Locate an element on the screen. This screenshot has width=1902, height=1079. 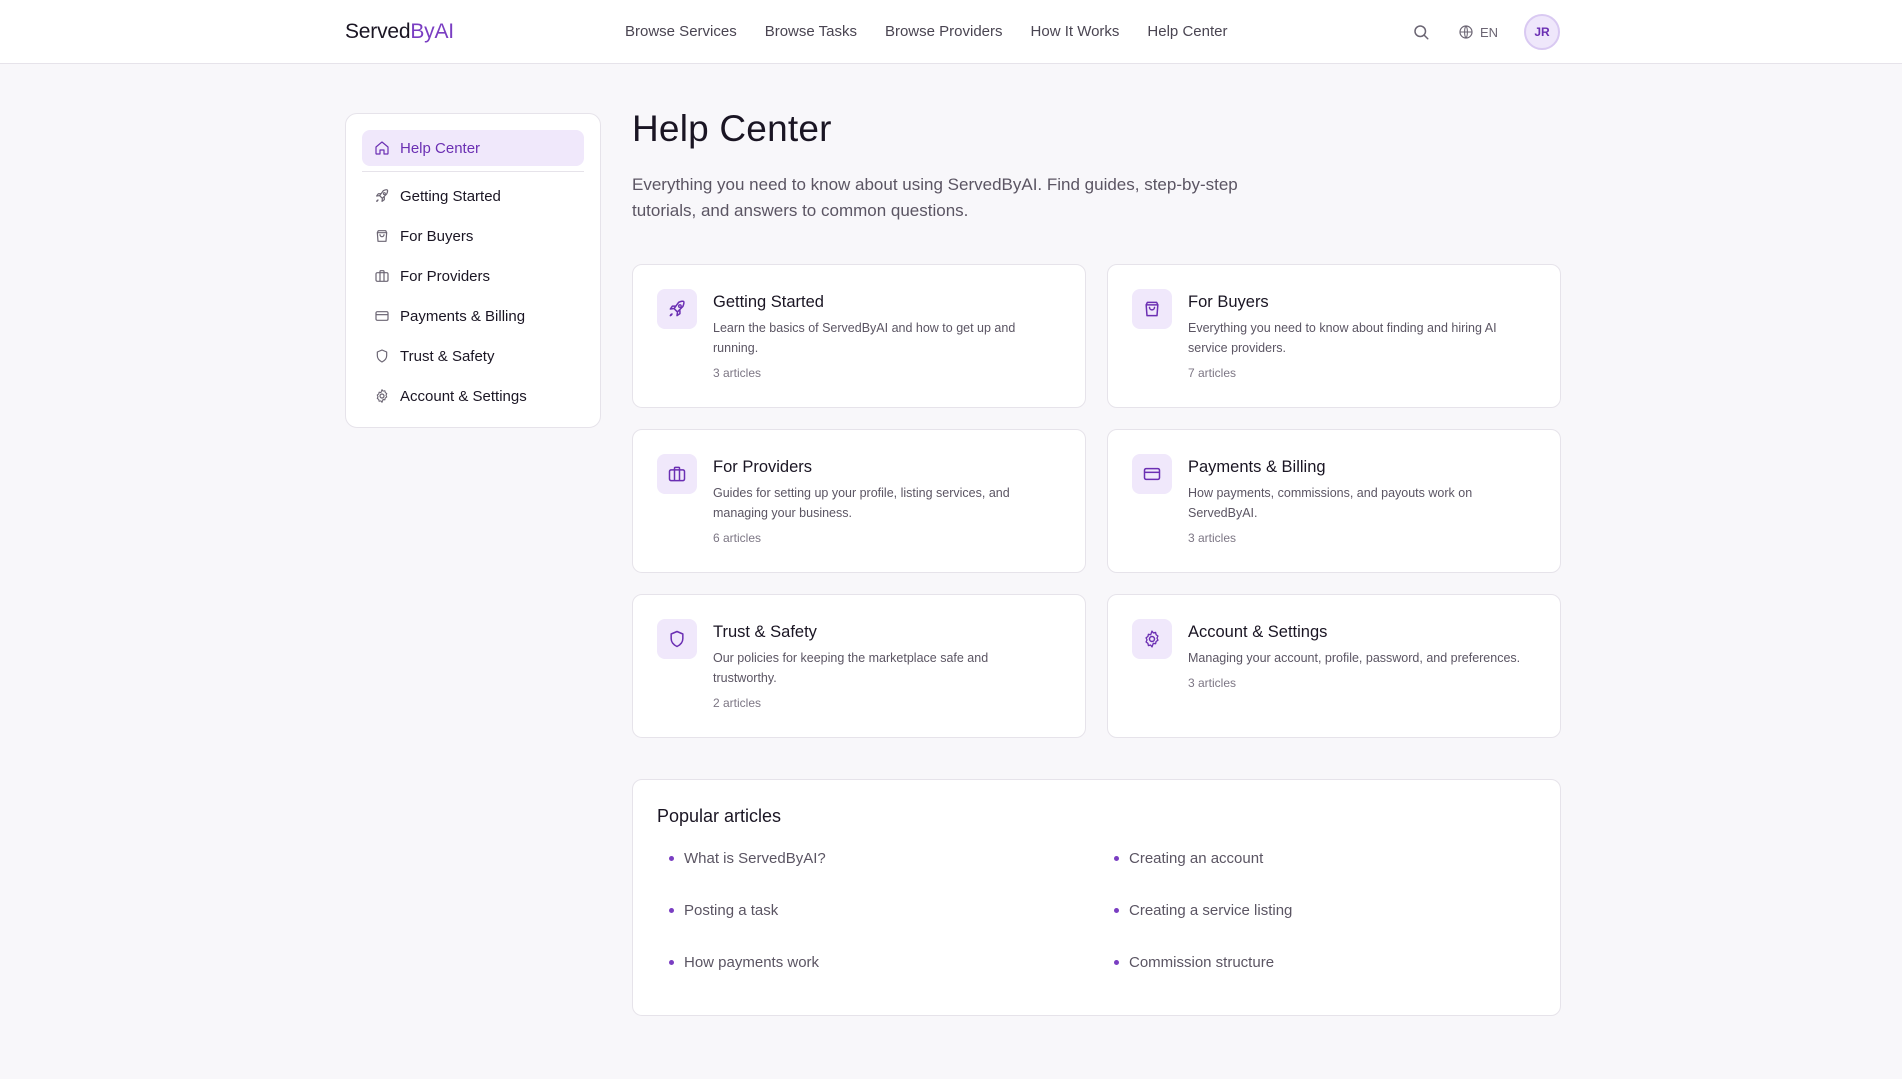
card-article-count: 7 articles is located at coordinates (1212, 373).